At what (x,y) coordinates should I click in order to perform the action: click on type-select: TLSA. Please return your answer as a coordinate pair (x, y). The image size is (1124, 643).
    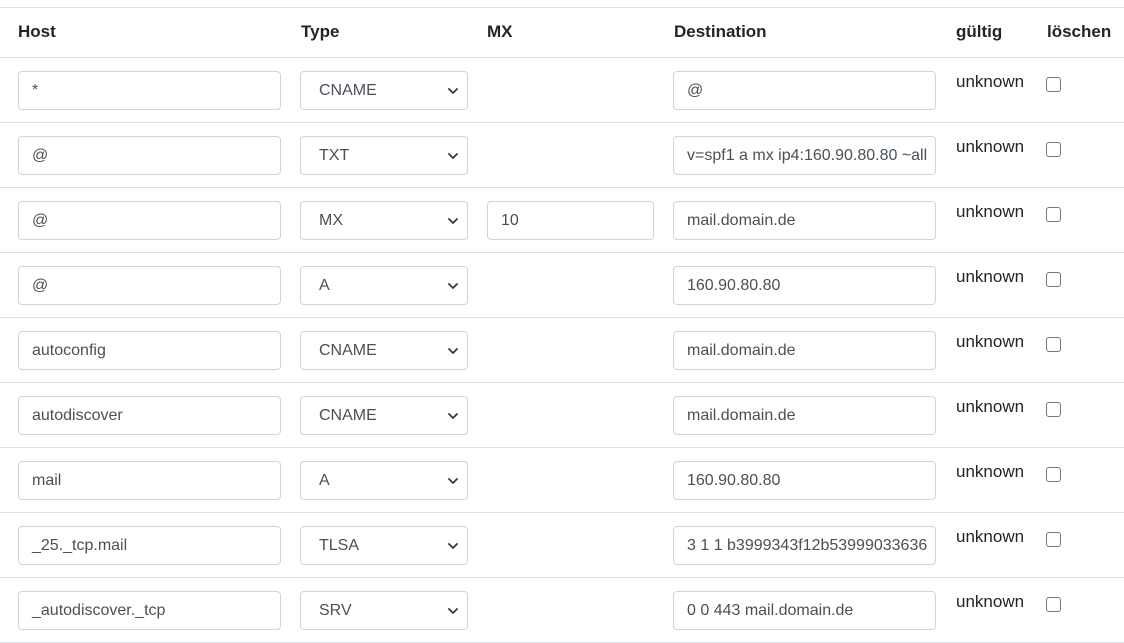
    Looking at the image, I should click on (384, 545).